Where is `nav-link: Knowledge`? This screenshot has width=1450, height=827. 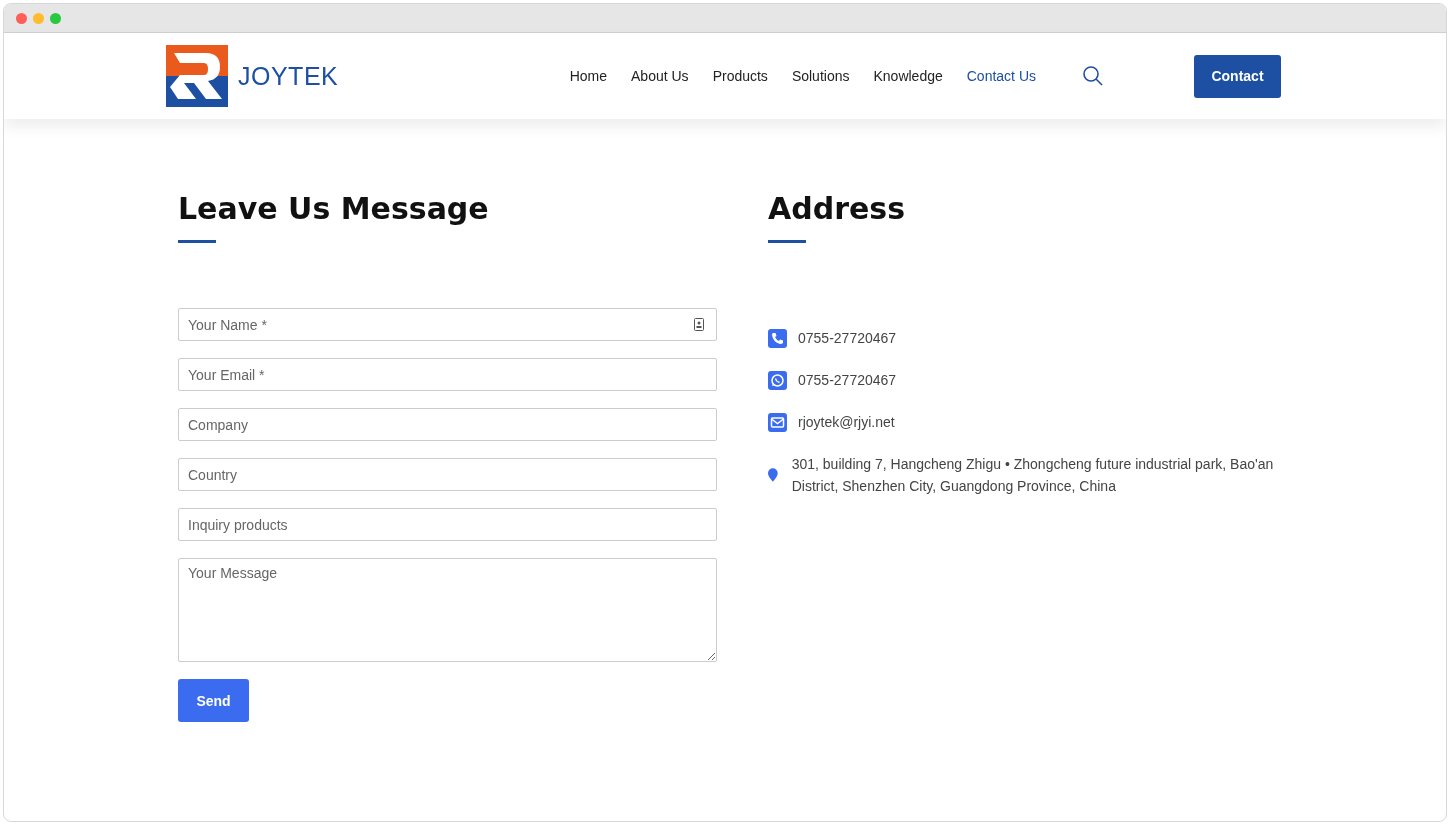 nav-link: Knowledge is located at coordinates (908, 76).